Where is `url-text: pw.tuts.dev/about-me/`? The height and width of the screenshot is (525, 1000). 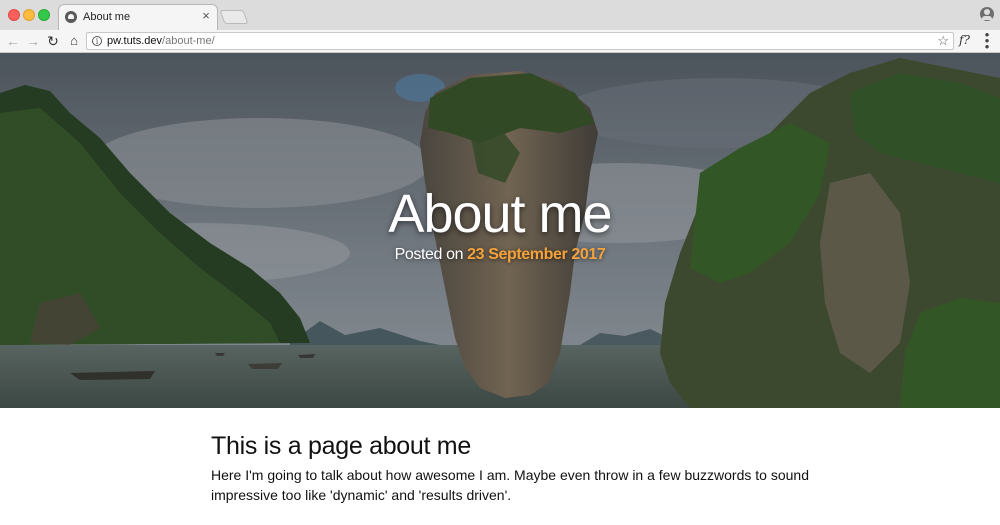
url-text: pw.tuts.dev/about-me/ is located at coordinates (161, 41).